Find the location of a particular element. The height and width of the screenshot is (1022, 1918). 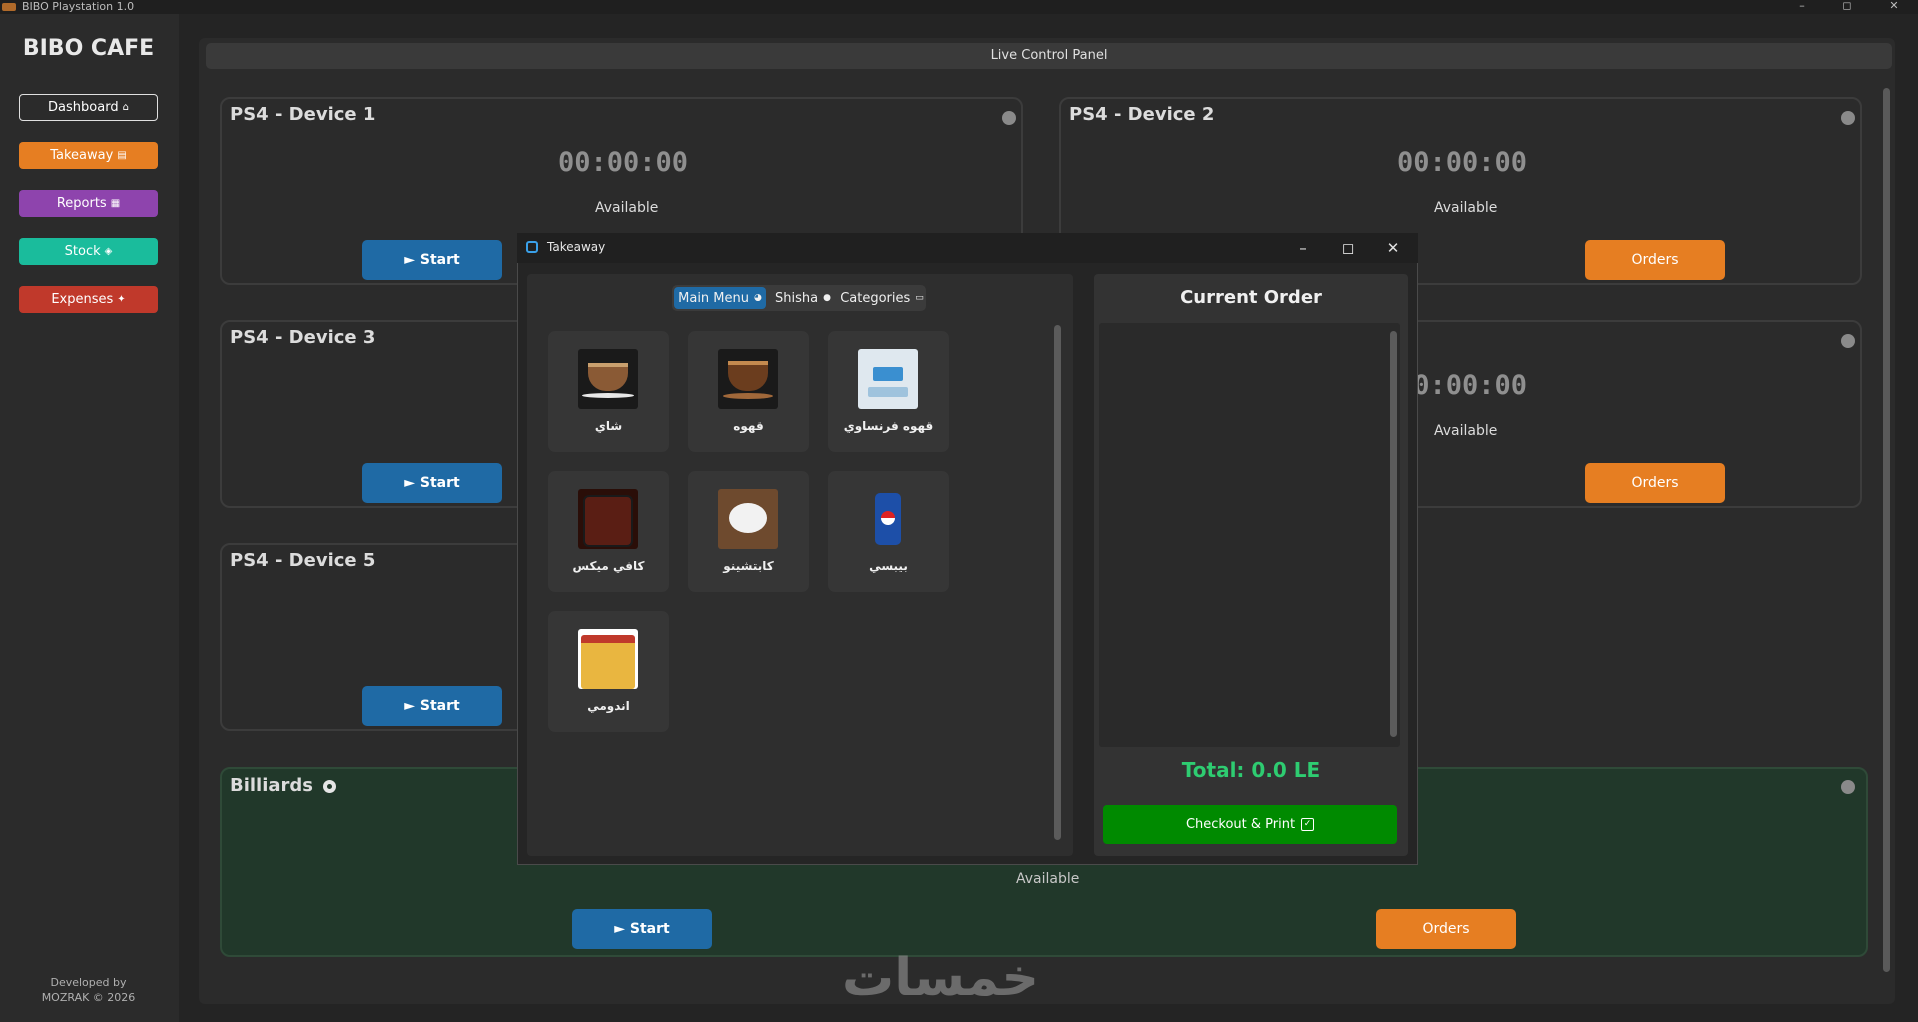

money-icon: ✦ is located at coordinates (121, 299).